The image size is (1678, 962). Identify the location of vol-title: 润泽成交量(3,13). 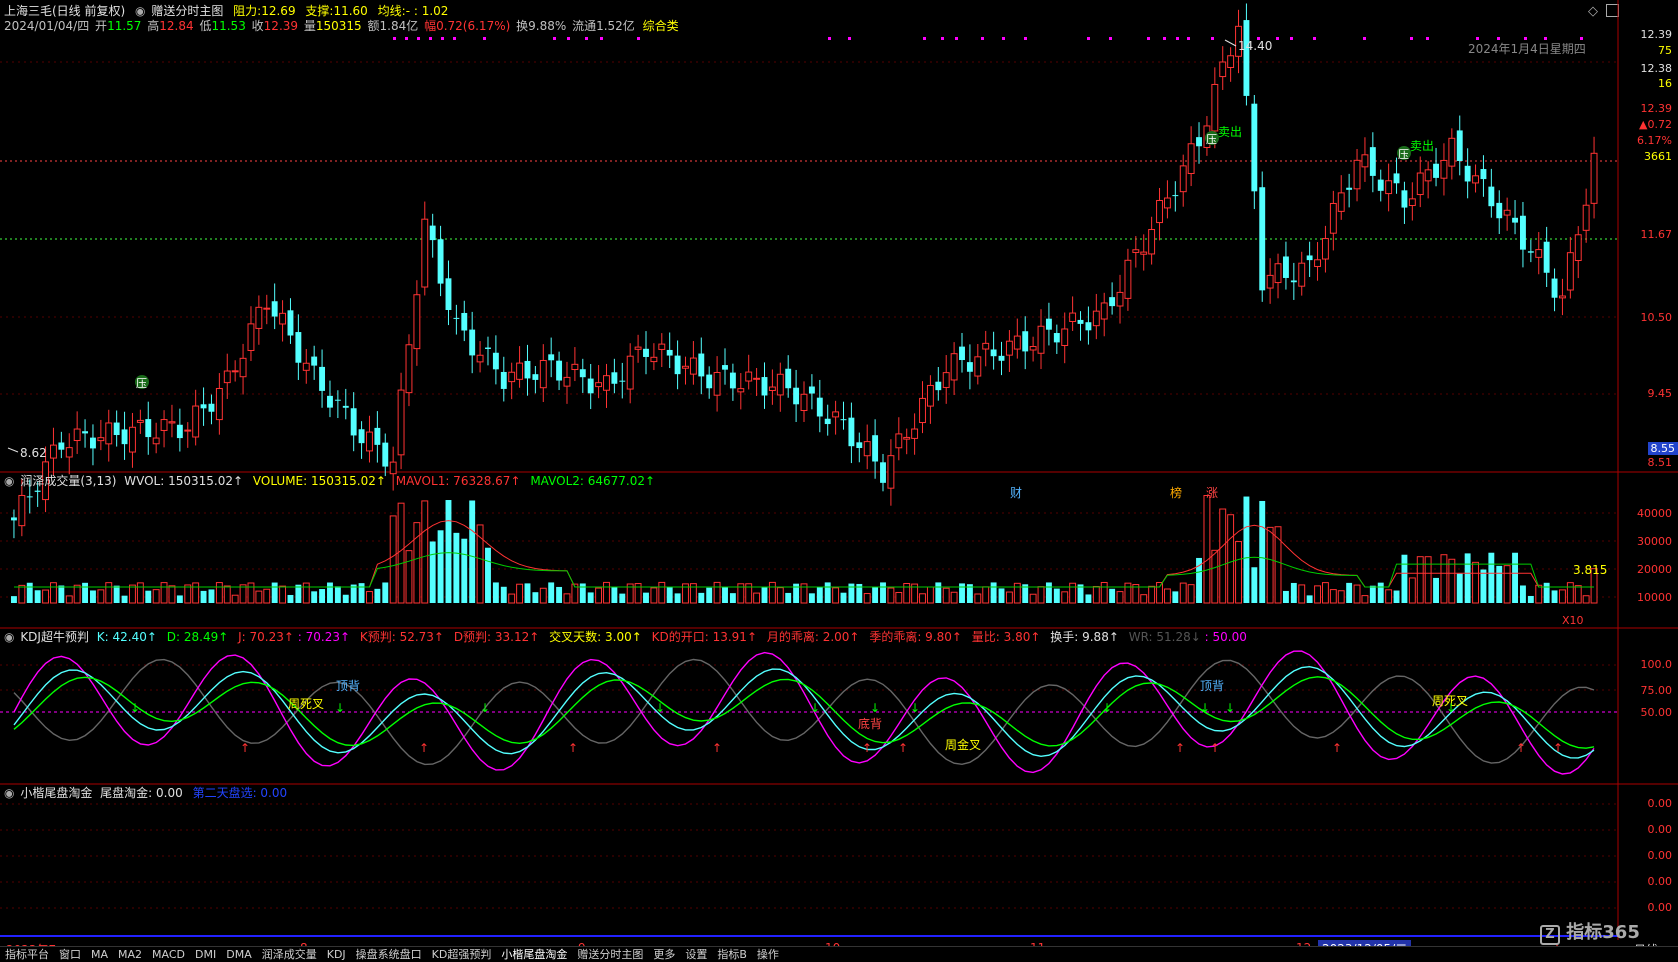
(68, 481).